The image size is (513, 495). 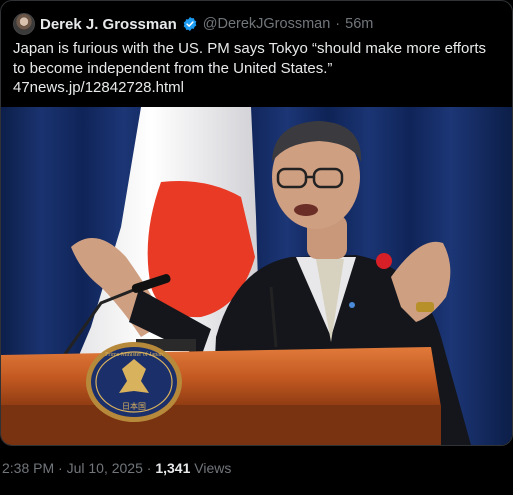 I want to click on tweet-header: Derek J. Grossman @DerekJGrossman · 56m, so click(x=193, y=24).